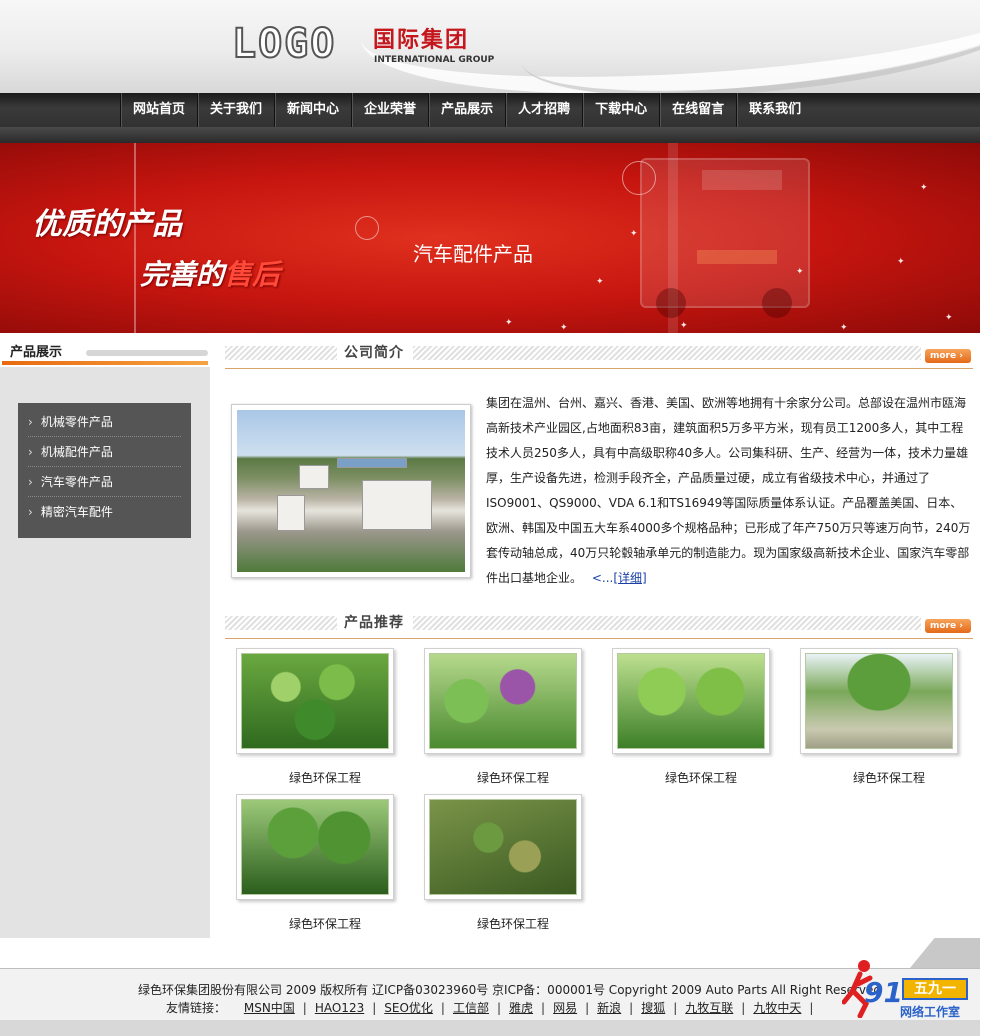  Describe the element at coordinates (389, 110) in the screenshot. I see `nav-item: 企业荣誉` at that location.